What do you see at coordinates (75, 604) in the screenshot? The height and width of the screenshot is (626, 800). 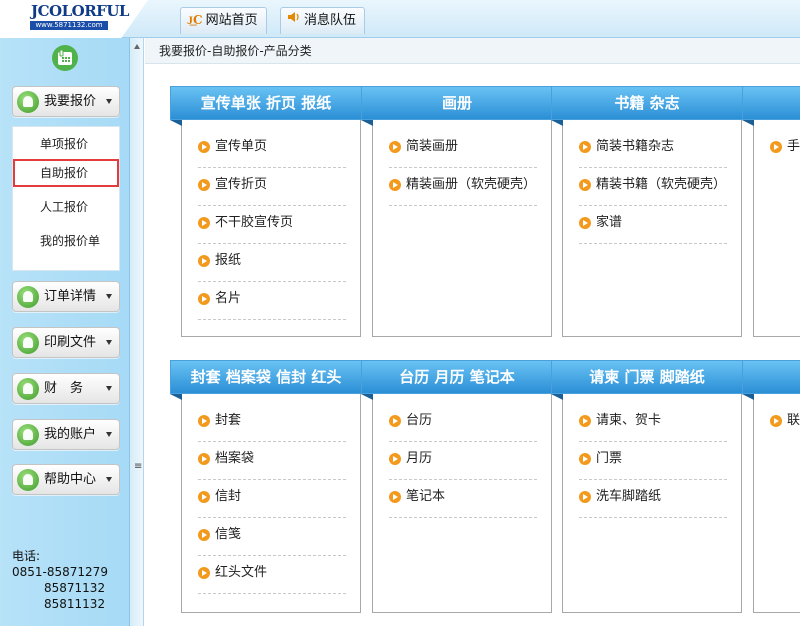 I see `contact-phone-3: 85811132` at bounding box center [75, 604].